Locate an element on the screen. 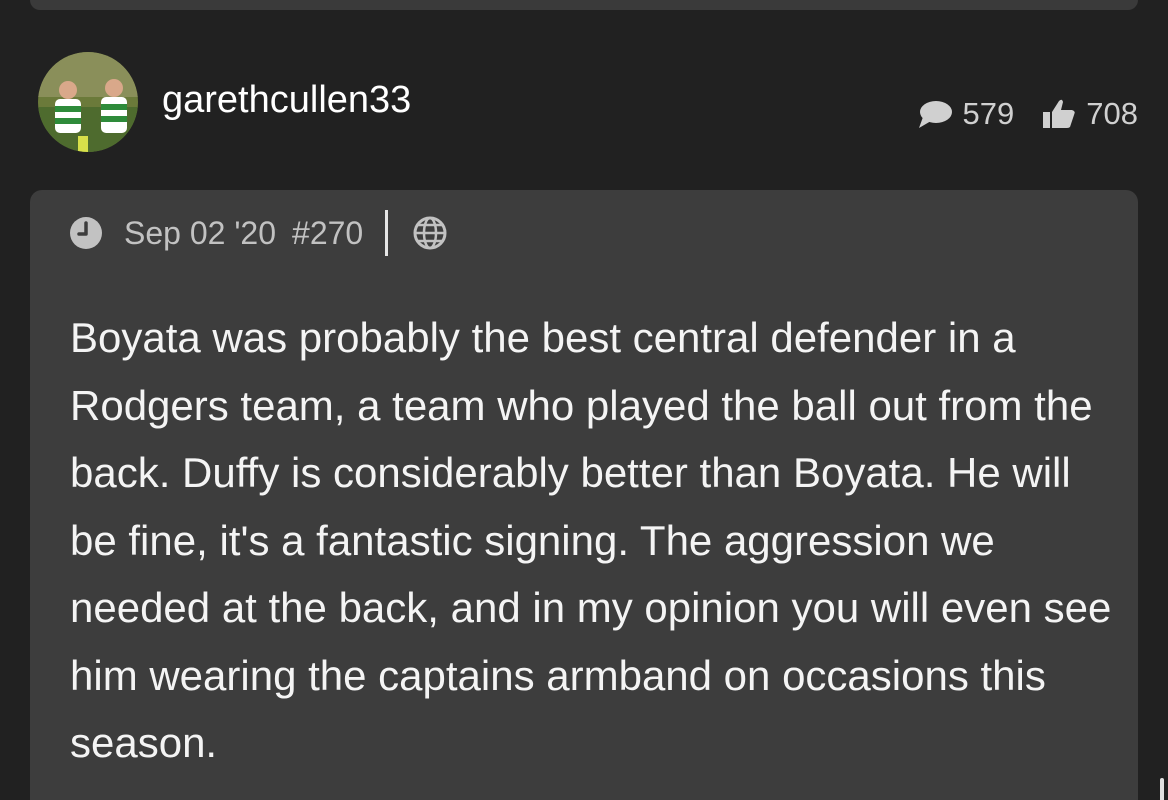  like-count-stat: 708 is located at coordinates (1090, 114).